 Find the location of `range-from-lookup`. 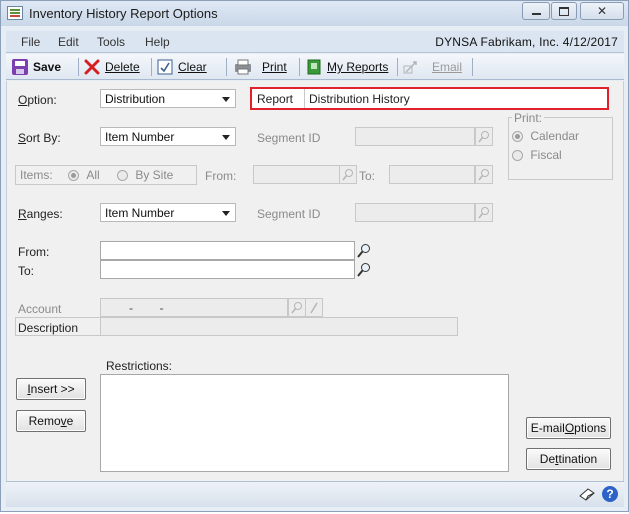

range-from-lookup is located at coordinates (364, 250).